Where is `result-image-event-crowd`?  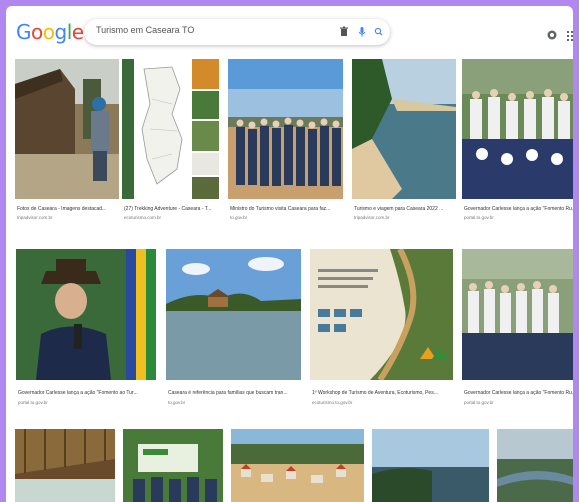
result-image-event-crowd is located at coordinates (517, 129).